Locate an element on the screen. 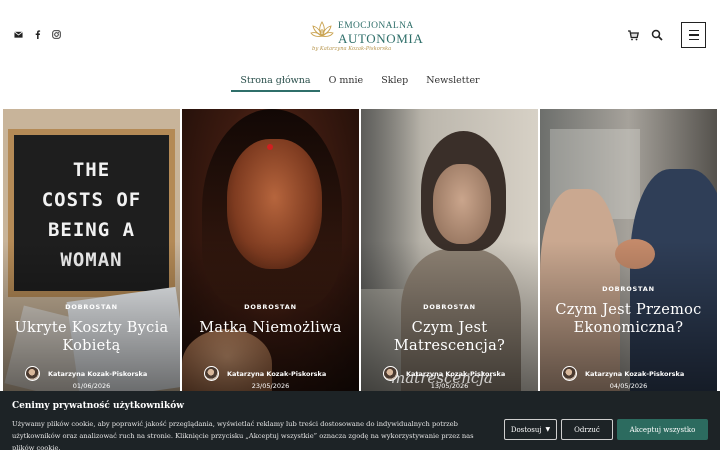 Image resolution: width=720 pixels, height=450 pixels. search-icon is located at coordinates (657, 35).